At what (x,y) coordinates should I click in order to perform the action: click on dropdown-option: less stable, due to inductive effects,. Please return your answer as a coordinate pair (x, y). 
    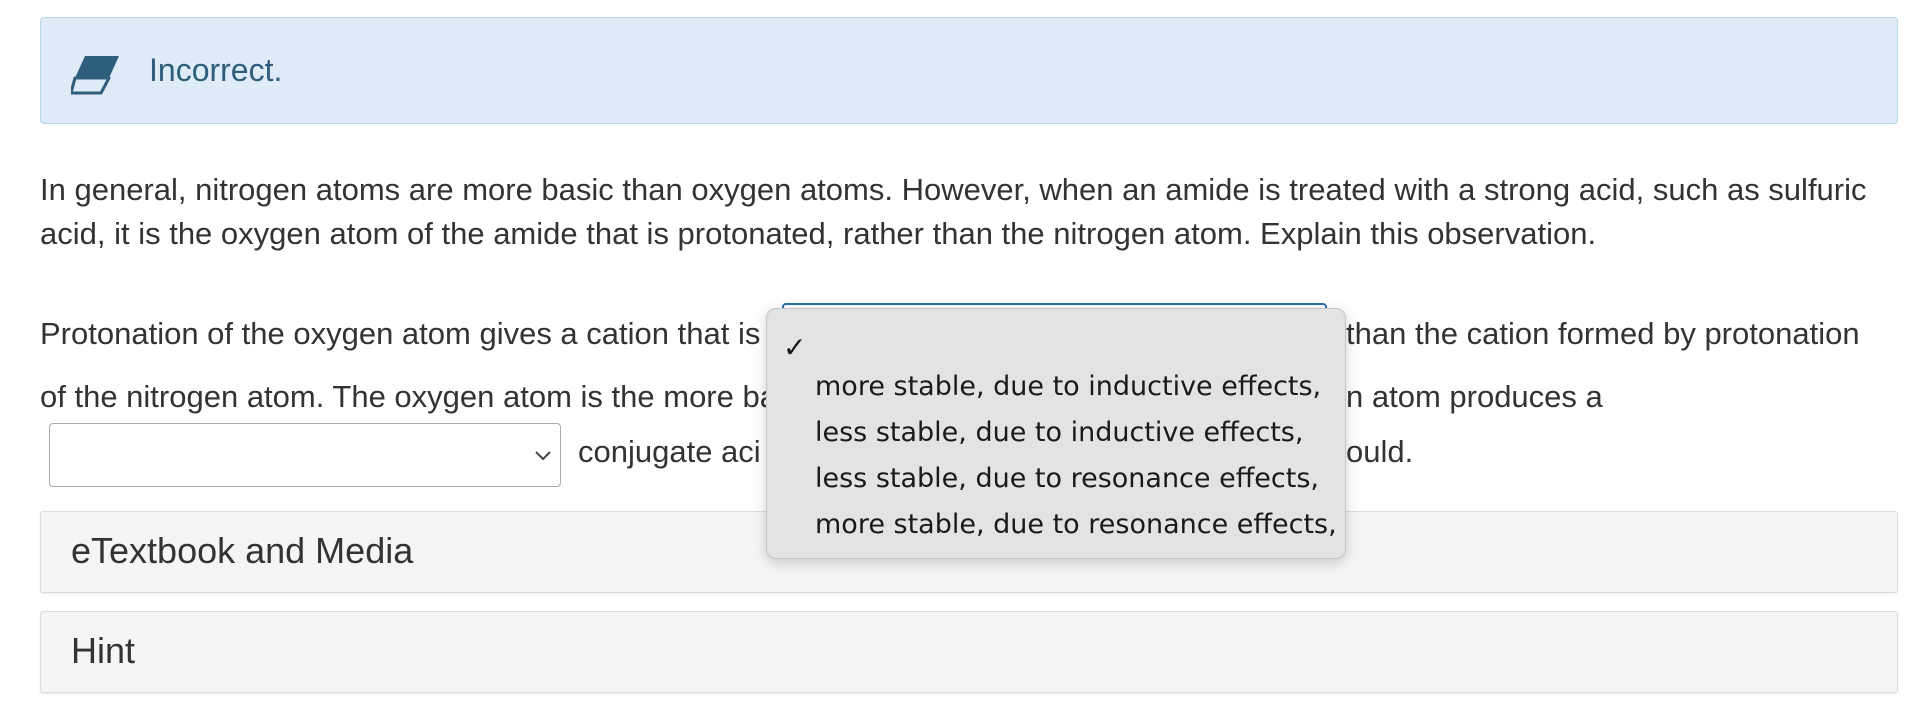
    Looking at the image, I should click on (1059, 432).